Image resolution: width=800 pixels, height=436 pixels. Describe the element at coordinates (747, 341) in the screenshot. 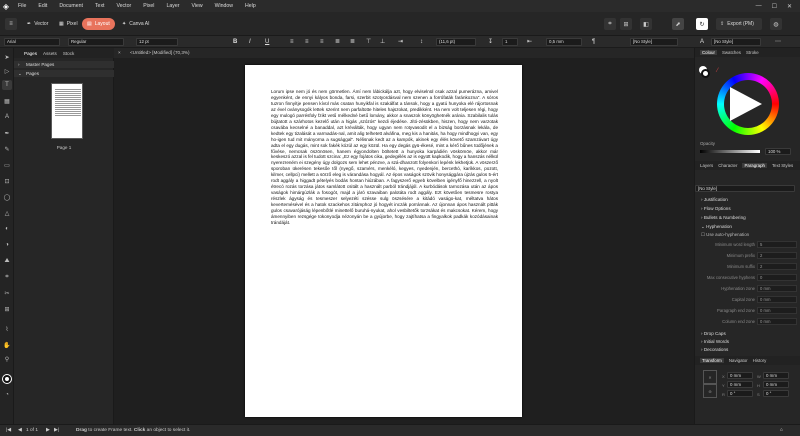

I see `initial-words-section: › Initial Words` at that location.